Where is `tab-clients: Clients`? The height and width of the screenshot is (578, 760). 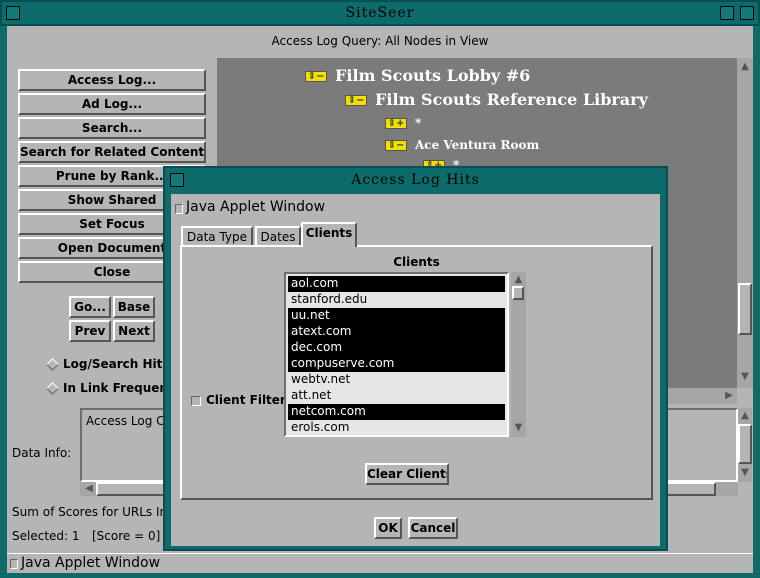 tab-clients: Clients is located at coordinates (329, 234).